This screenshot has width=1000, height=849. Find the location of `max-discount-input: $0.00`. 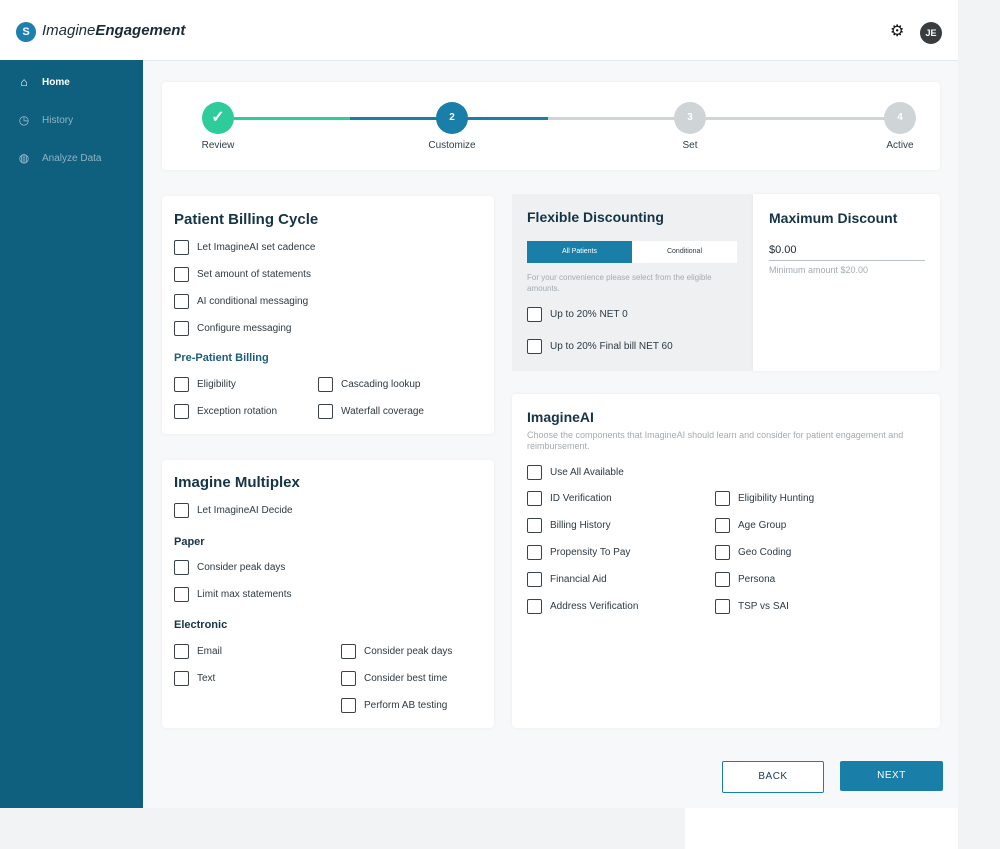

max-discount-input: $0.00 is located at coordinates (847, 252).